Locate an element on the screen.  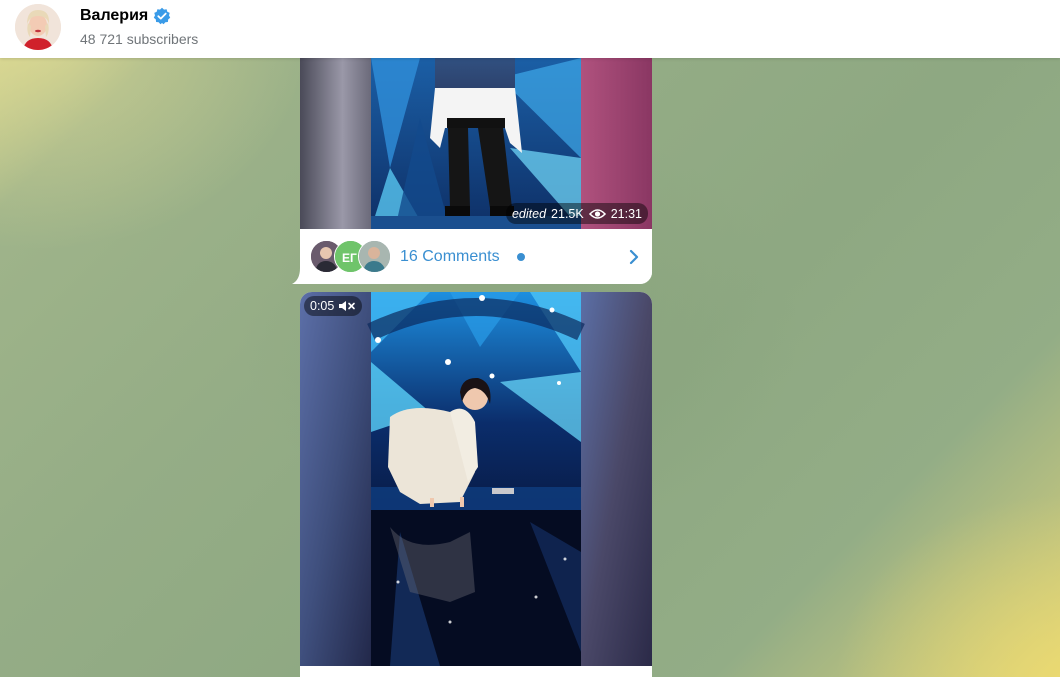
chevron-right-icon is located at coordinates (634, 257).